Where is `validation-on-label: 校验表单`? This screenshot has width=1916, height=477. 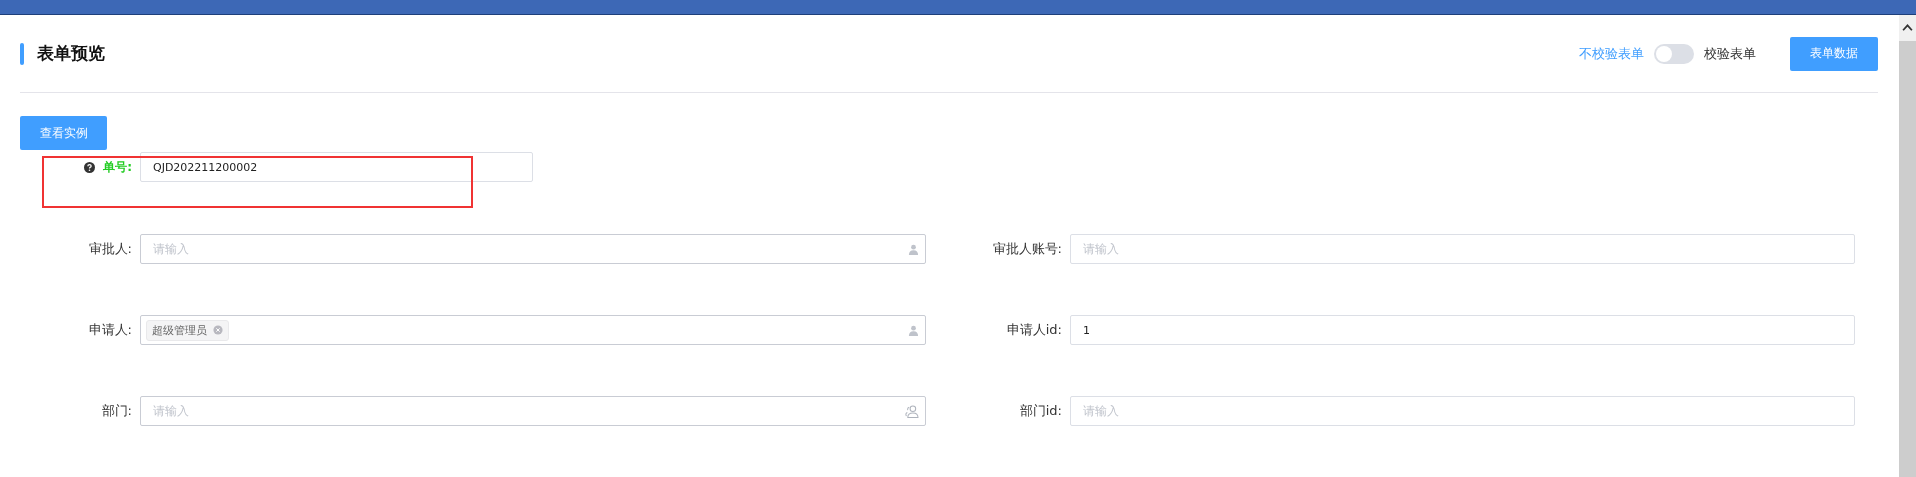 validation-on-label: 校验表单 is located at coordinates (1730, 53).